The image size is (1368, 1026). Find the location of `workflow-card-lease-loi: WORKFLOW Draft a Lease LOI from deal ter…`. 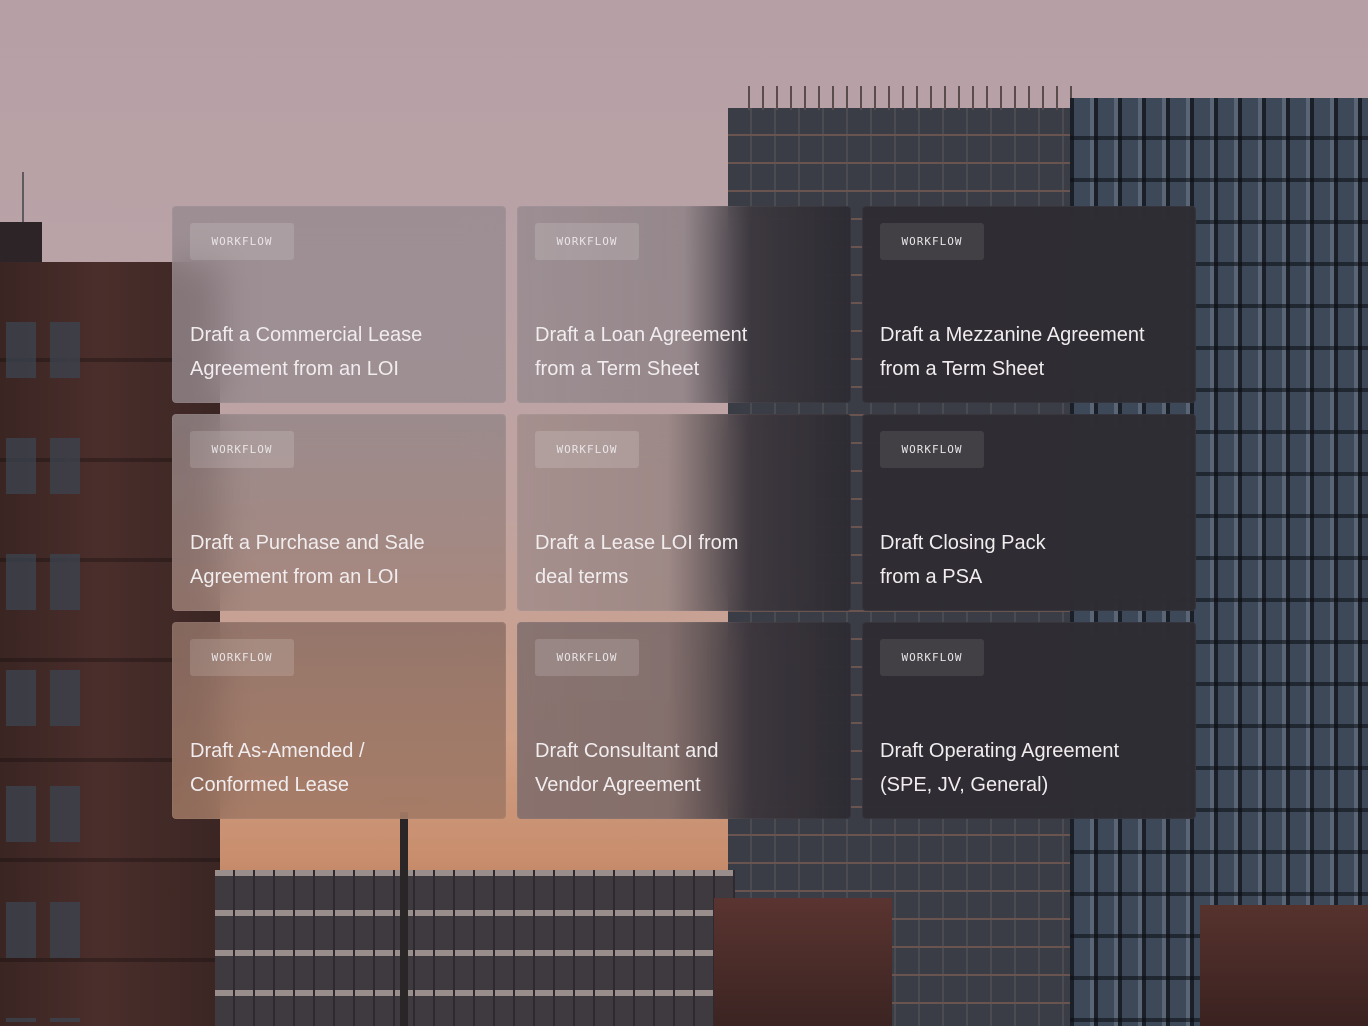

workflow-card-lease-loi: WORKFLOW Draft a Lease LOI from deal ter… is located at coordinates (684, 512).